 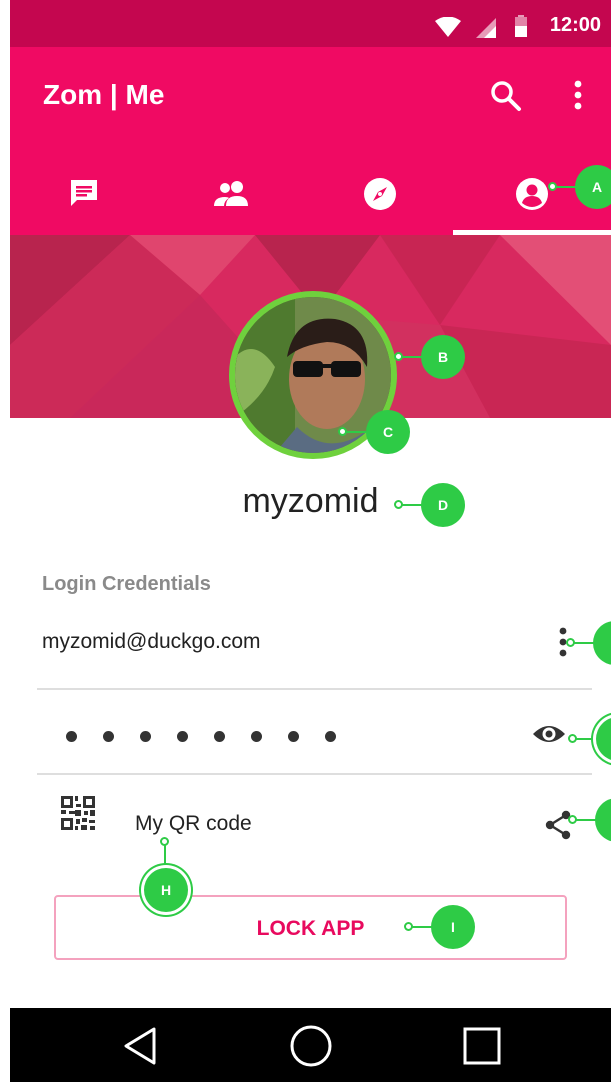 What do you see at coordinates (482, 1046) in the screenshot?
I see `recents-icon` at bounding box center [482, 1046].